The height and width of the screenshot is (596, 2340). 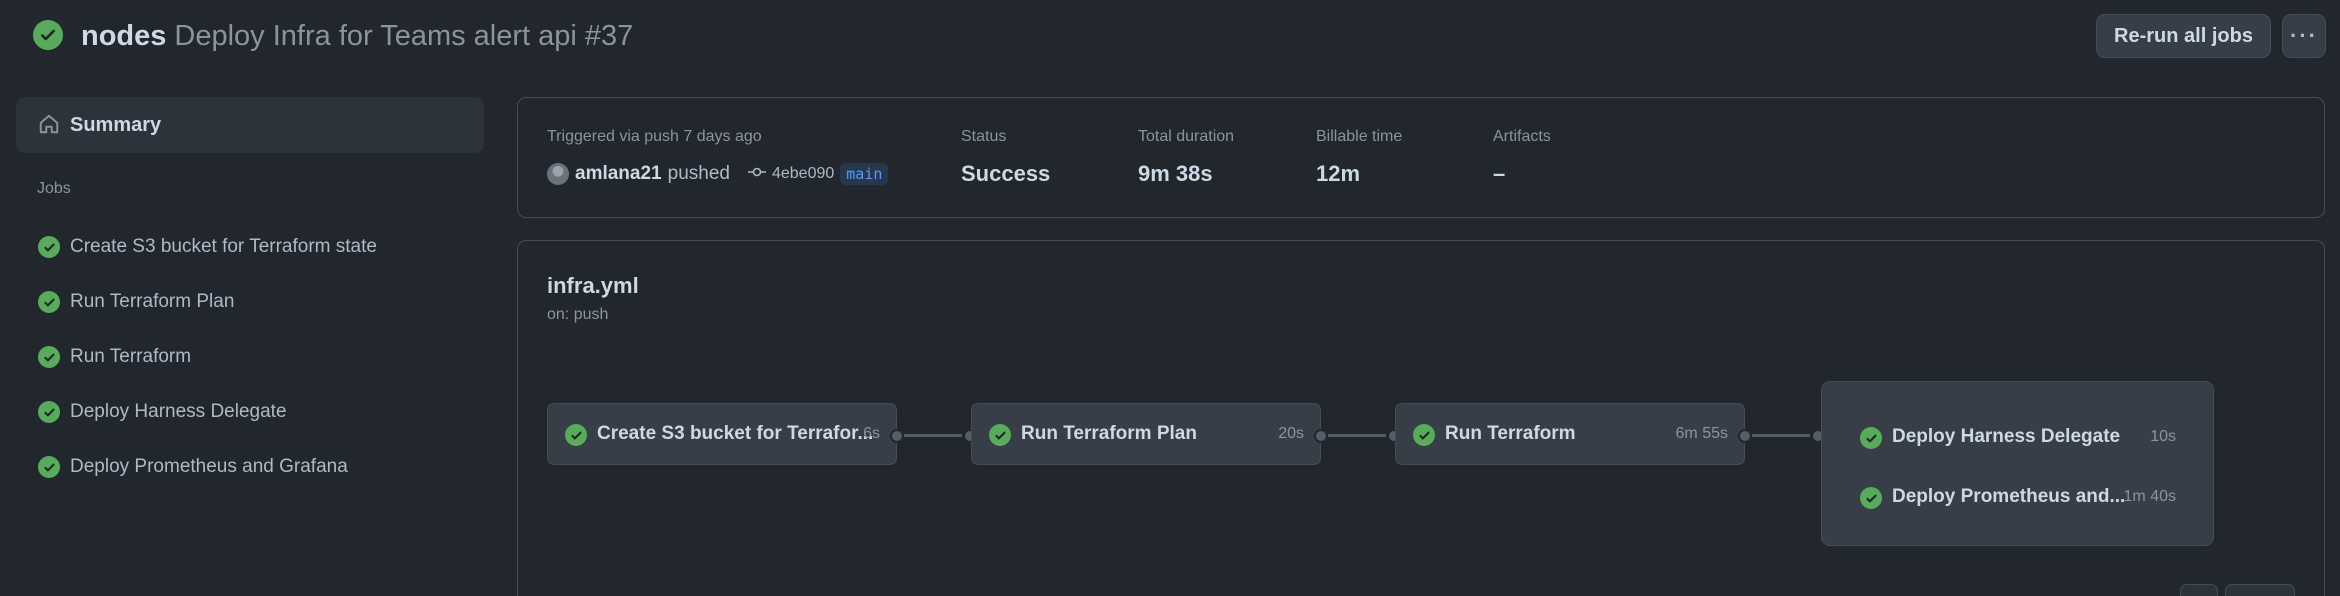 What do you see at coordinates (1359, 136) in the screenshot?
I see `billable-label: Billable time` at bounding box center [1359, 136].